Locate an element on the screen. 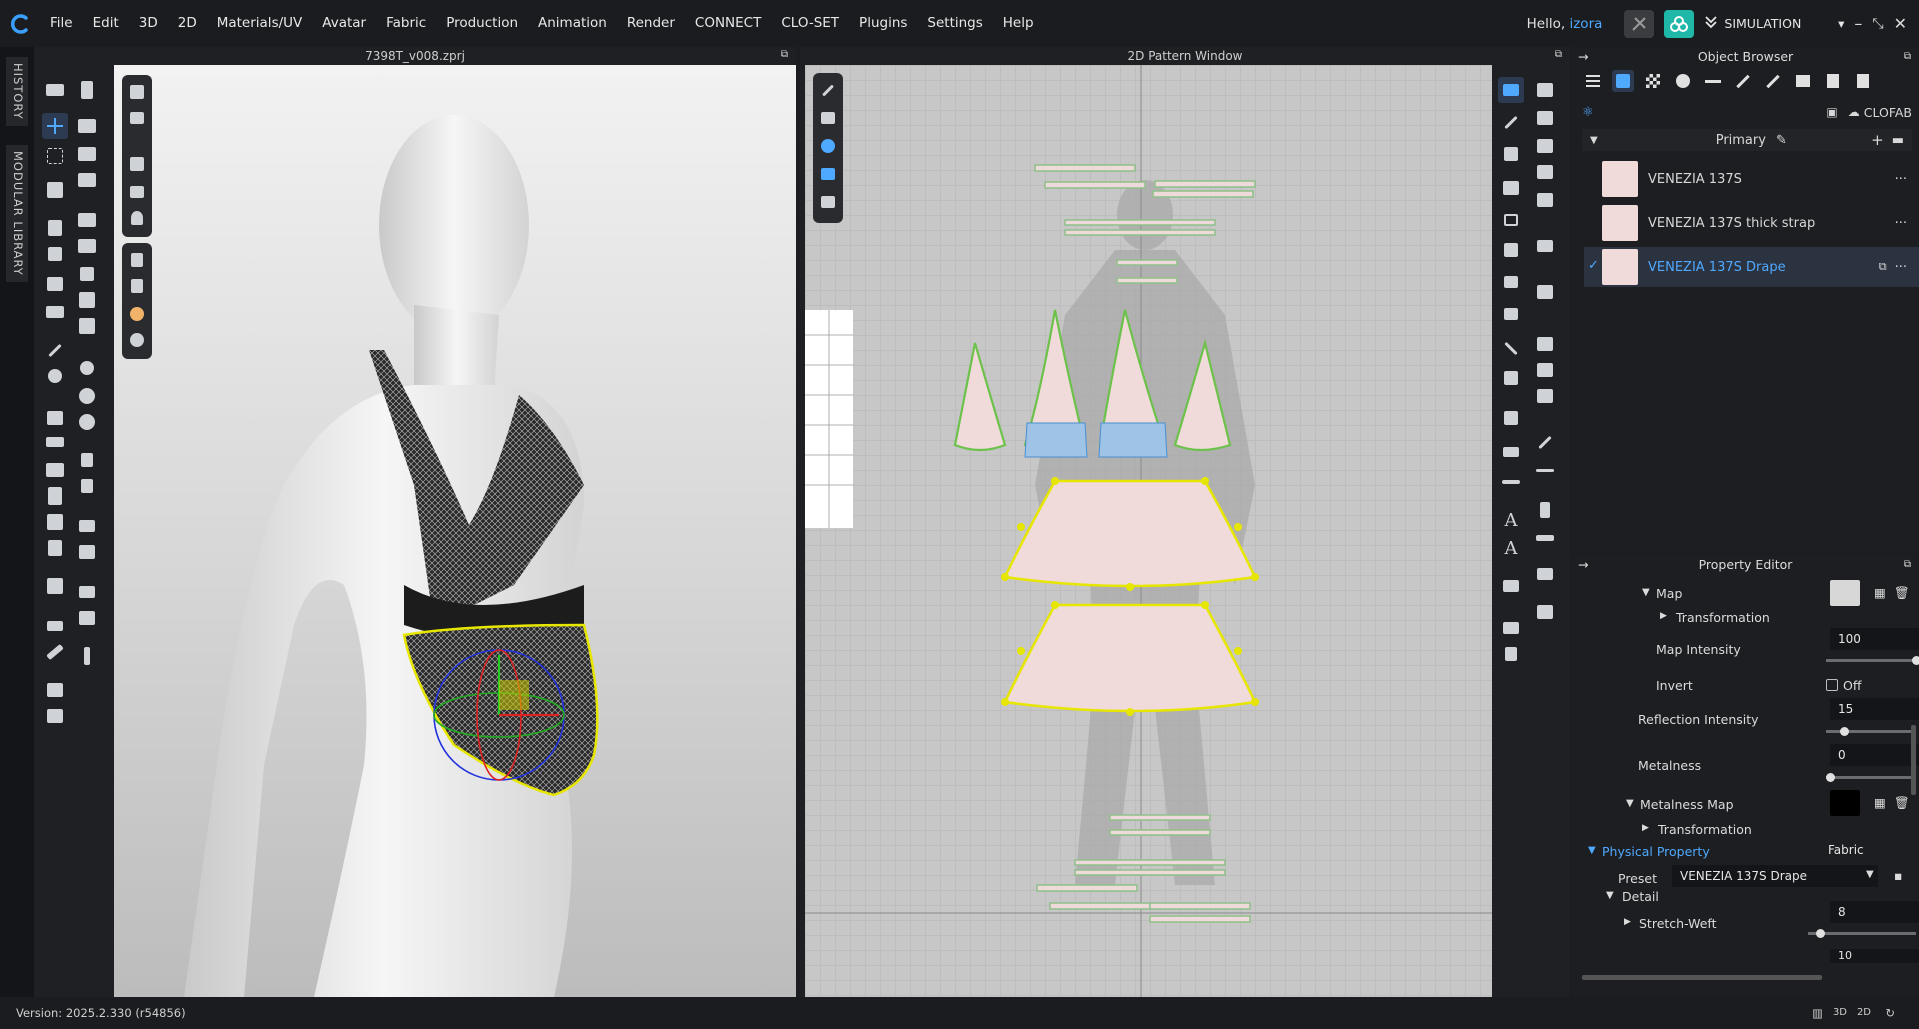  garment-tool-3-icon is located at coordinates (87, 180).